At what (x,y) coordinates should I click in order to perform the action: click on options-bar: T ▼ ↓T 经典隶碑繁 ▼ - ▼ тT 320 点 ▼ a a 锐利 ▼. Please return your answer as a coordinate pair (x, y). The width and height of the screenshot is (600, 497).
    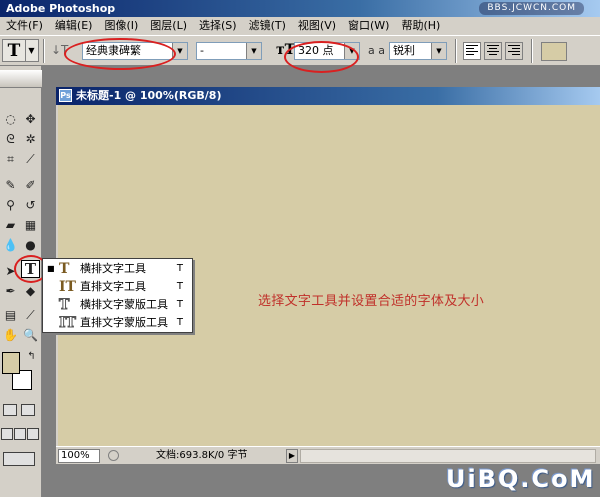
    Looking at the image, I should click on (300, 50).